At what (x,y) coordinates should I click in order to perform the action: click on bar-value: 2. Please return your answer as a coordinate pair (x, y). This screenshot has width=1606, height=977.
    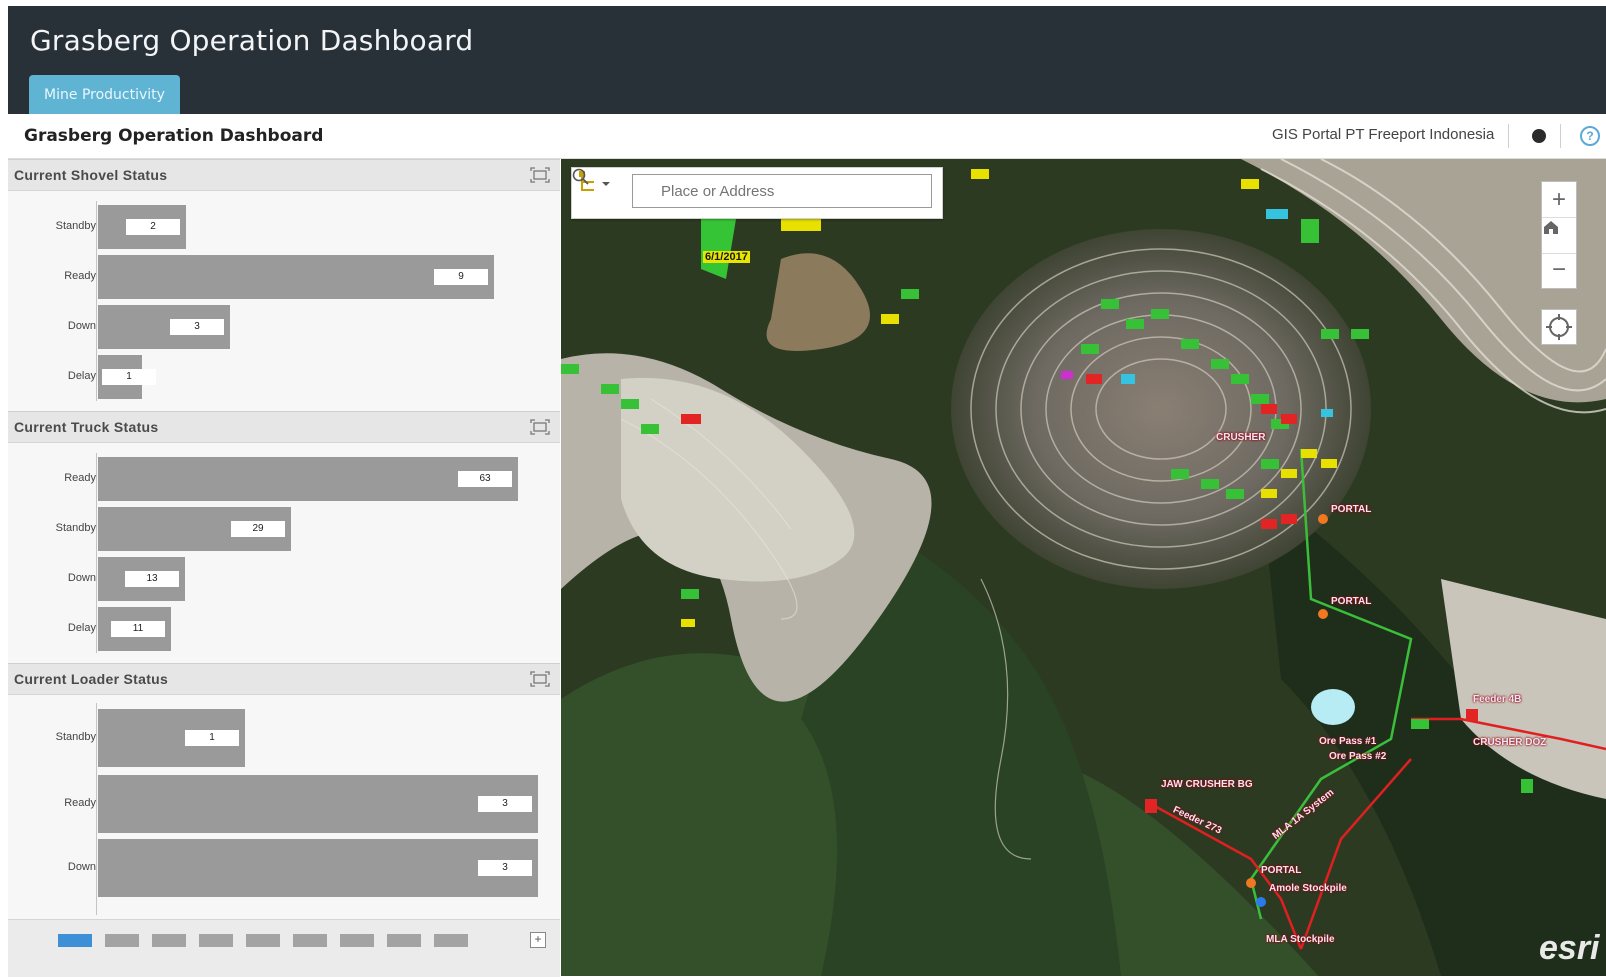
    Looking at the image, I should click on (153, 227).